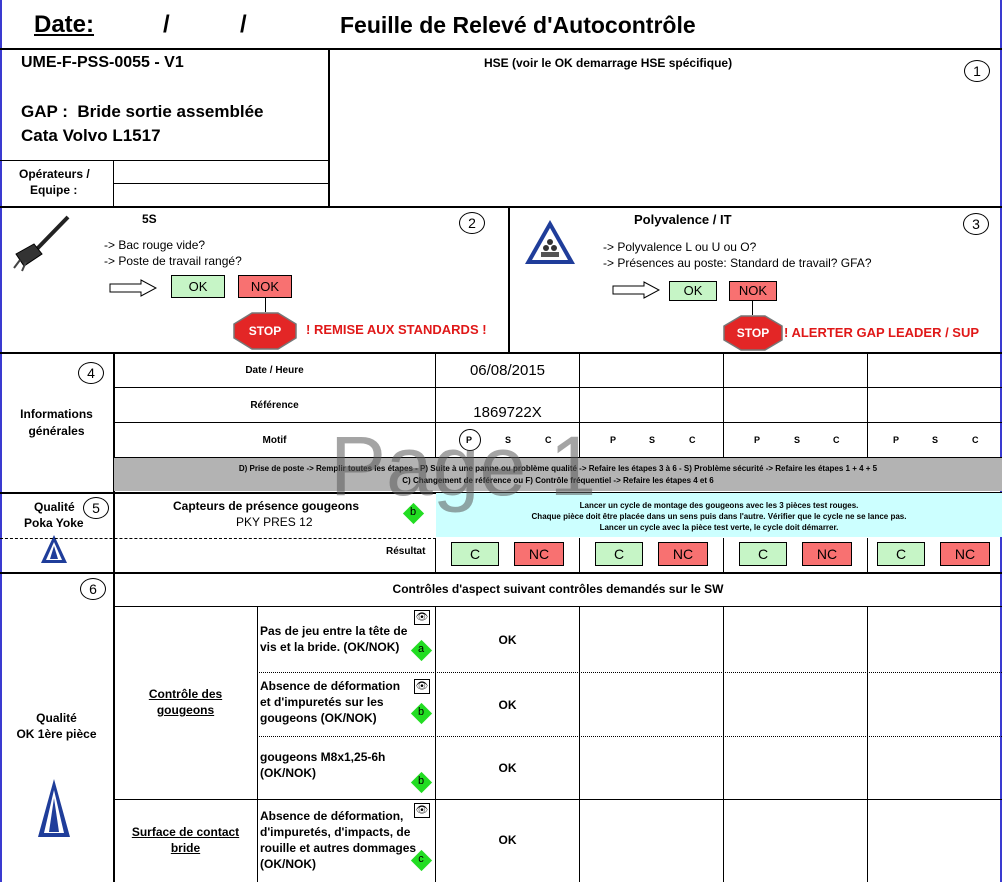 Image resolution: width=1002 pixels, height=882 pixels. Describe the element at coordinates (274, 405) in the screenshot. I see `reference-label: Référence` at that location.